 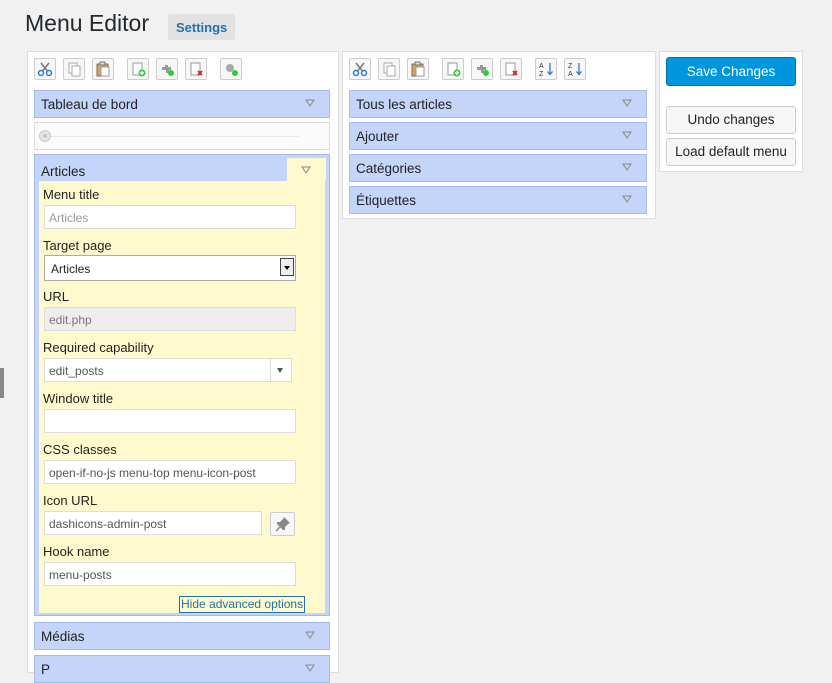 I want to click on undo-changes-button: Undo changes, so click(x=731, y=120).